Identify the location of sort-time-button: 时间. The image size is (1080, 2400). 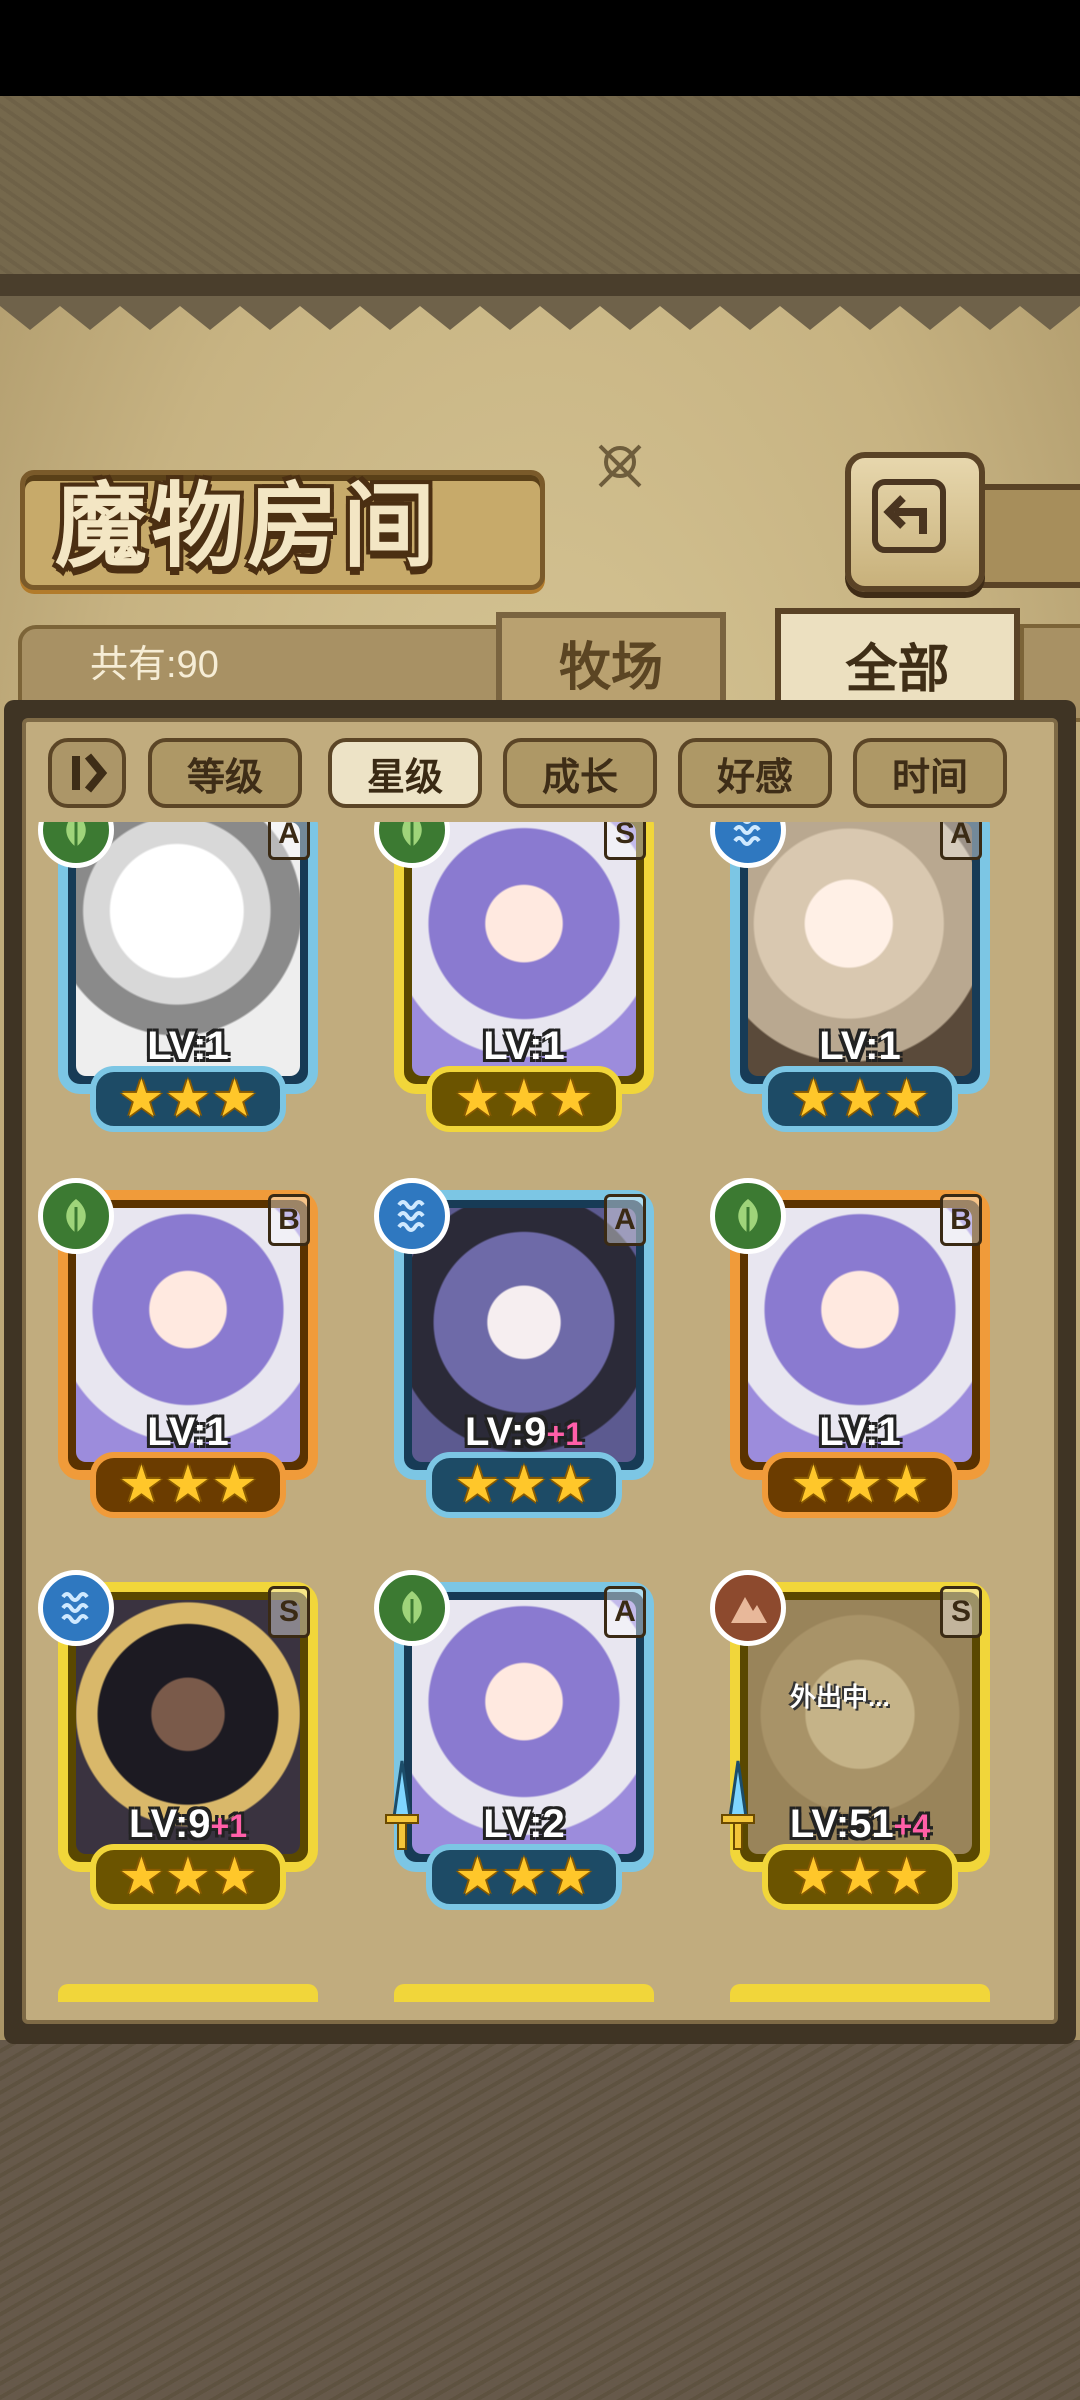
(930, 773).